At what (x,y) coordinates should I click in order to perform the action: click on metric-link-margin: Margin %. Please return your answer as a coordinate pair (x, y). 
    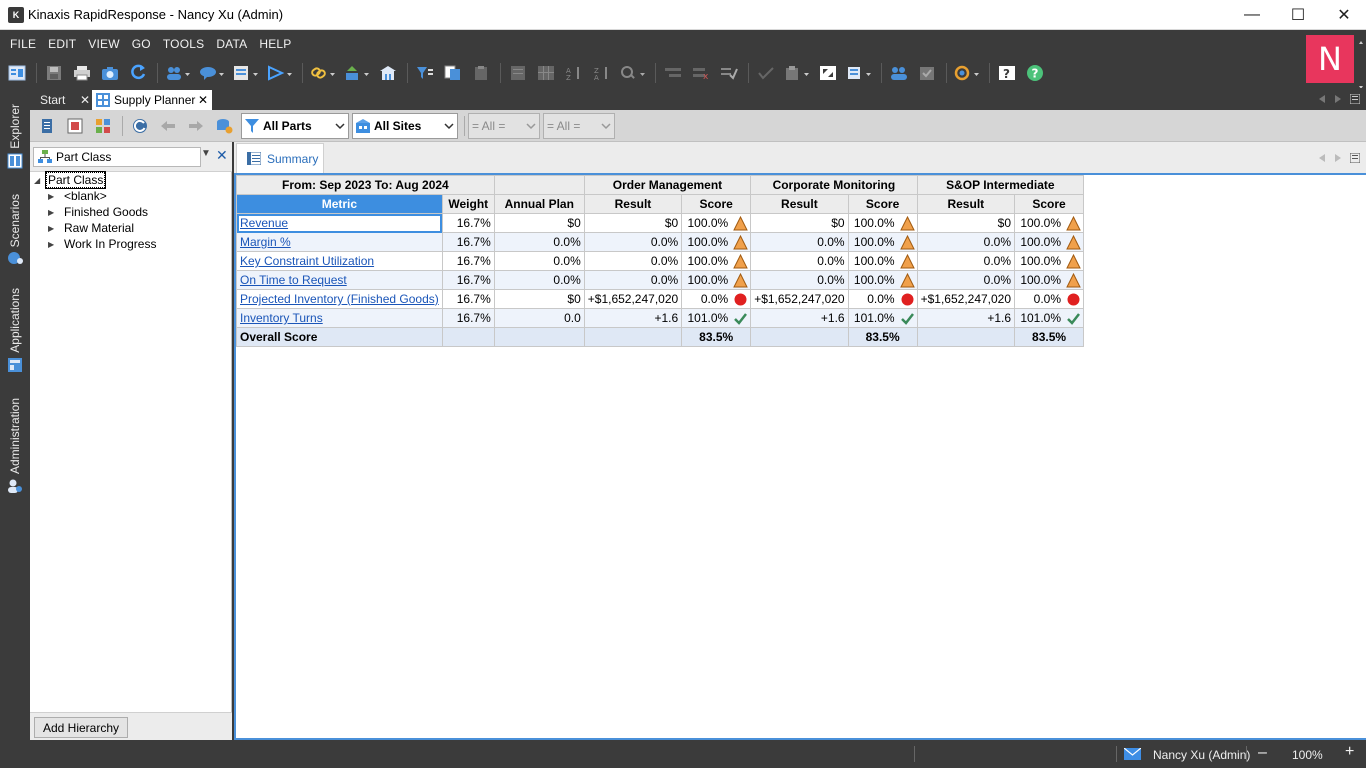
    Looking at the image, I should click on (339, 242).